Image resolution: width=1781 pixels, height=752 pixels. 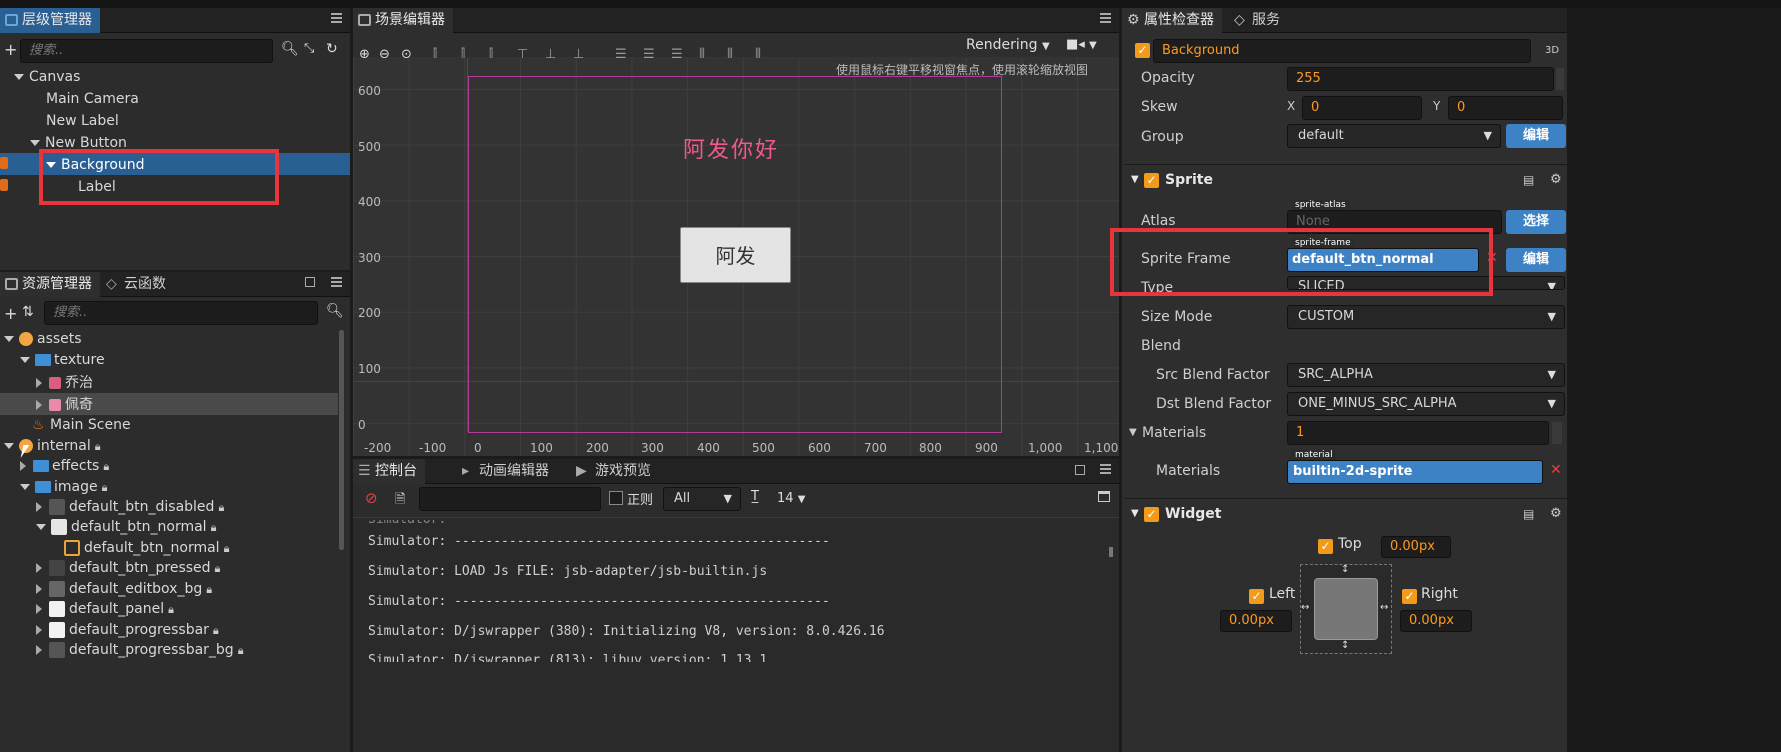 I want to click on dst-blend-select: ONE_MINUS_SRC_ALPHA, so click(x=1426, y=404).